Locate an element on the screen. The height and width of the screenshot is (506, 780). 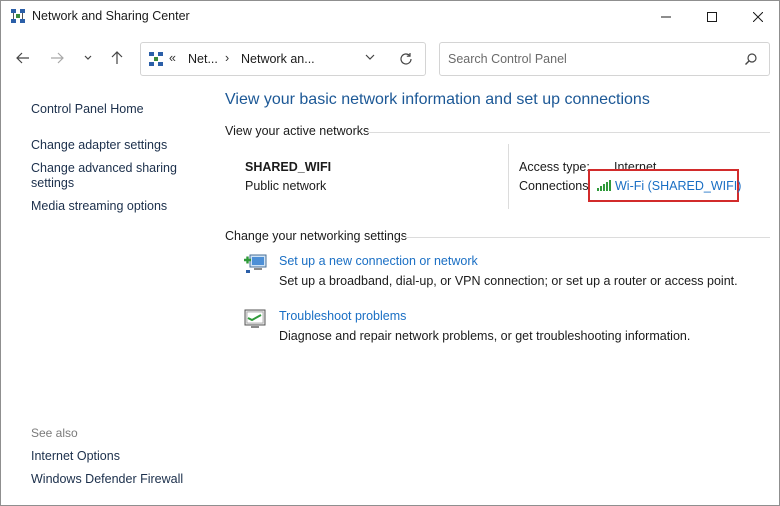
address-overflow-button: « is located at coordinates (172, 58).